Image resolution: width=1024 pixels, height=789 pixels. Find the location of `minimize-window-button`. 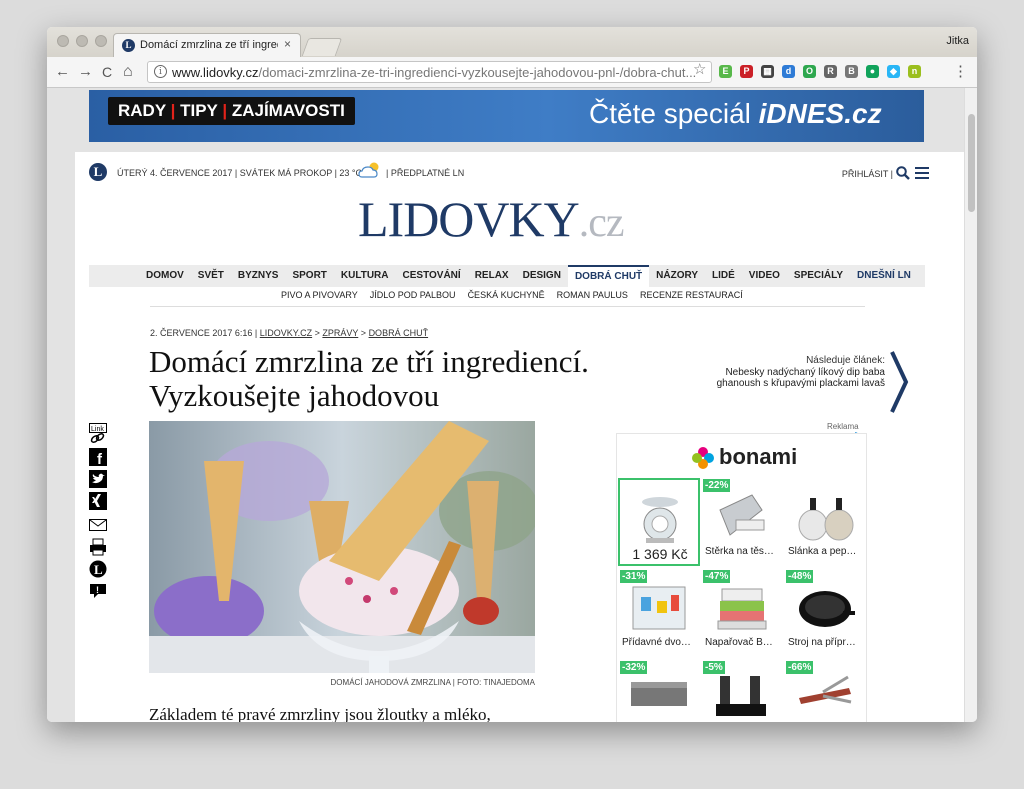

minimize-window-button is located at coordinates (82, 41).